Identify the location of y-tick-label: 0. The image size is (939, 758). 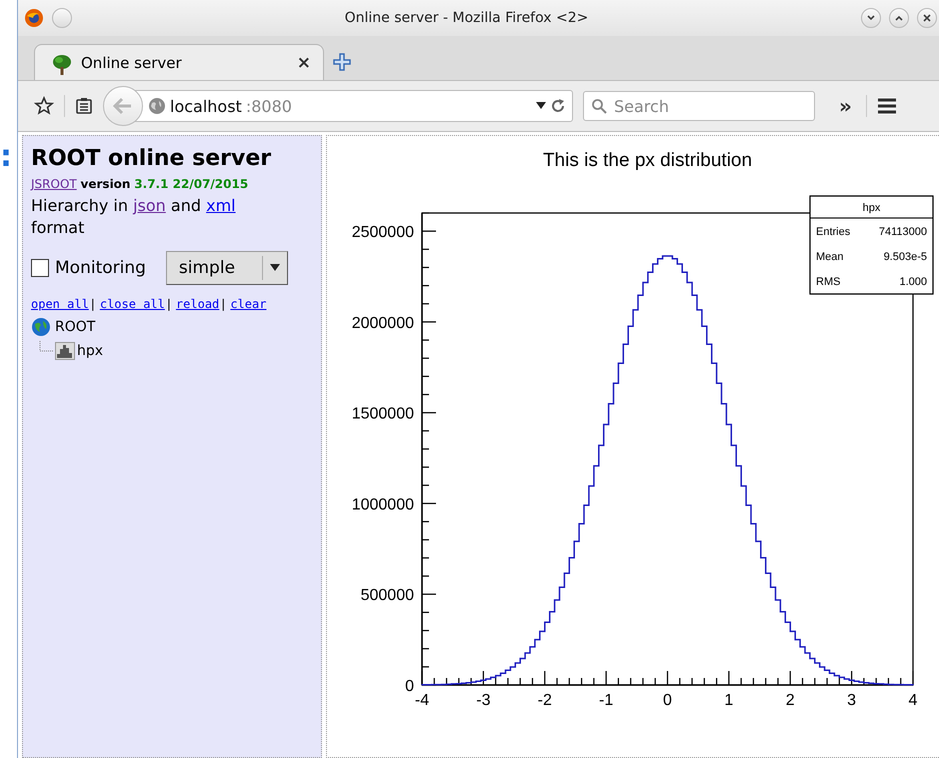
(409, 686).